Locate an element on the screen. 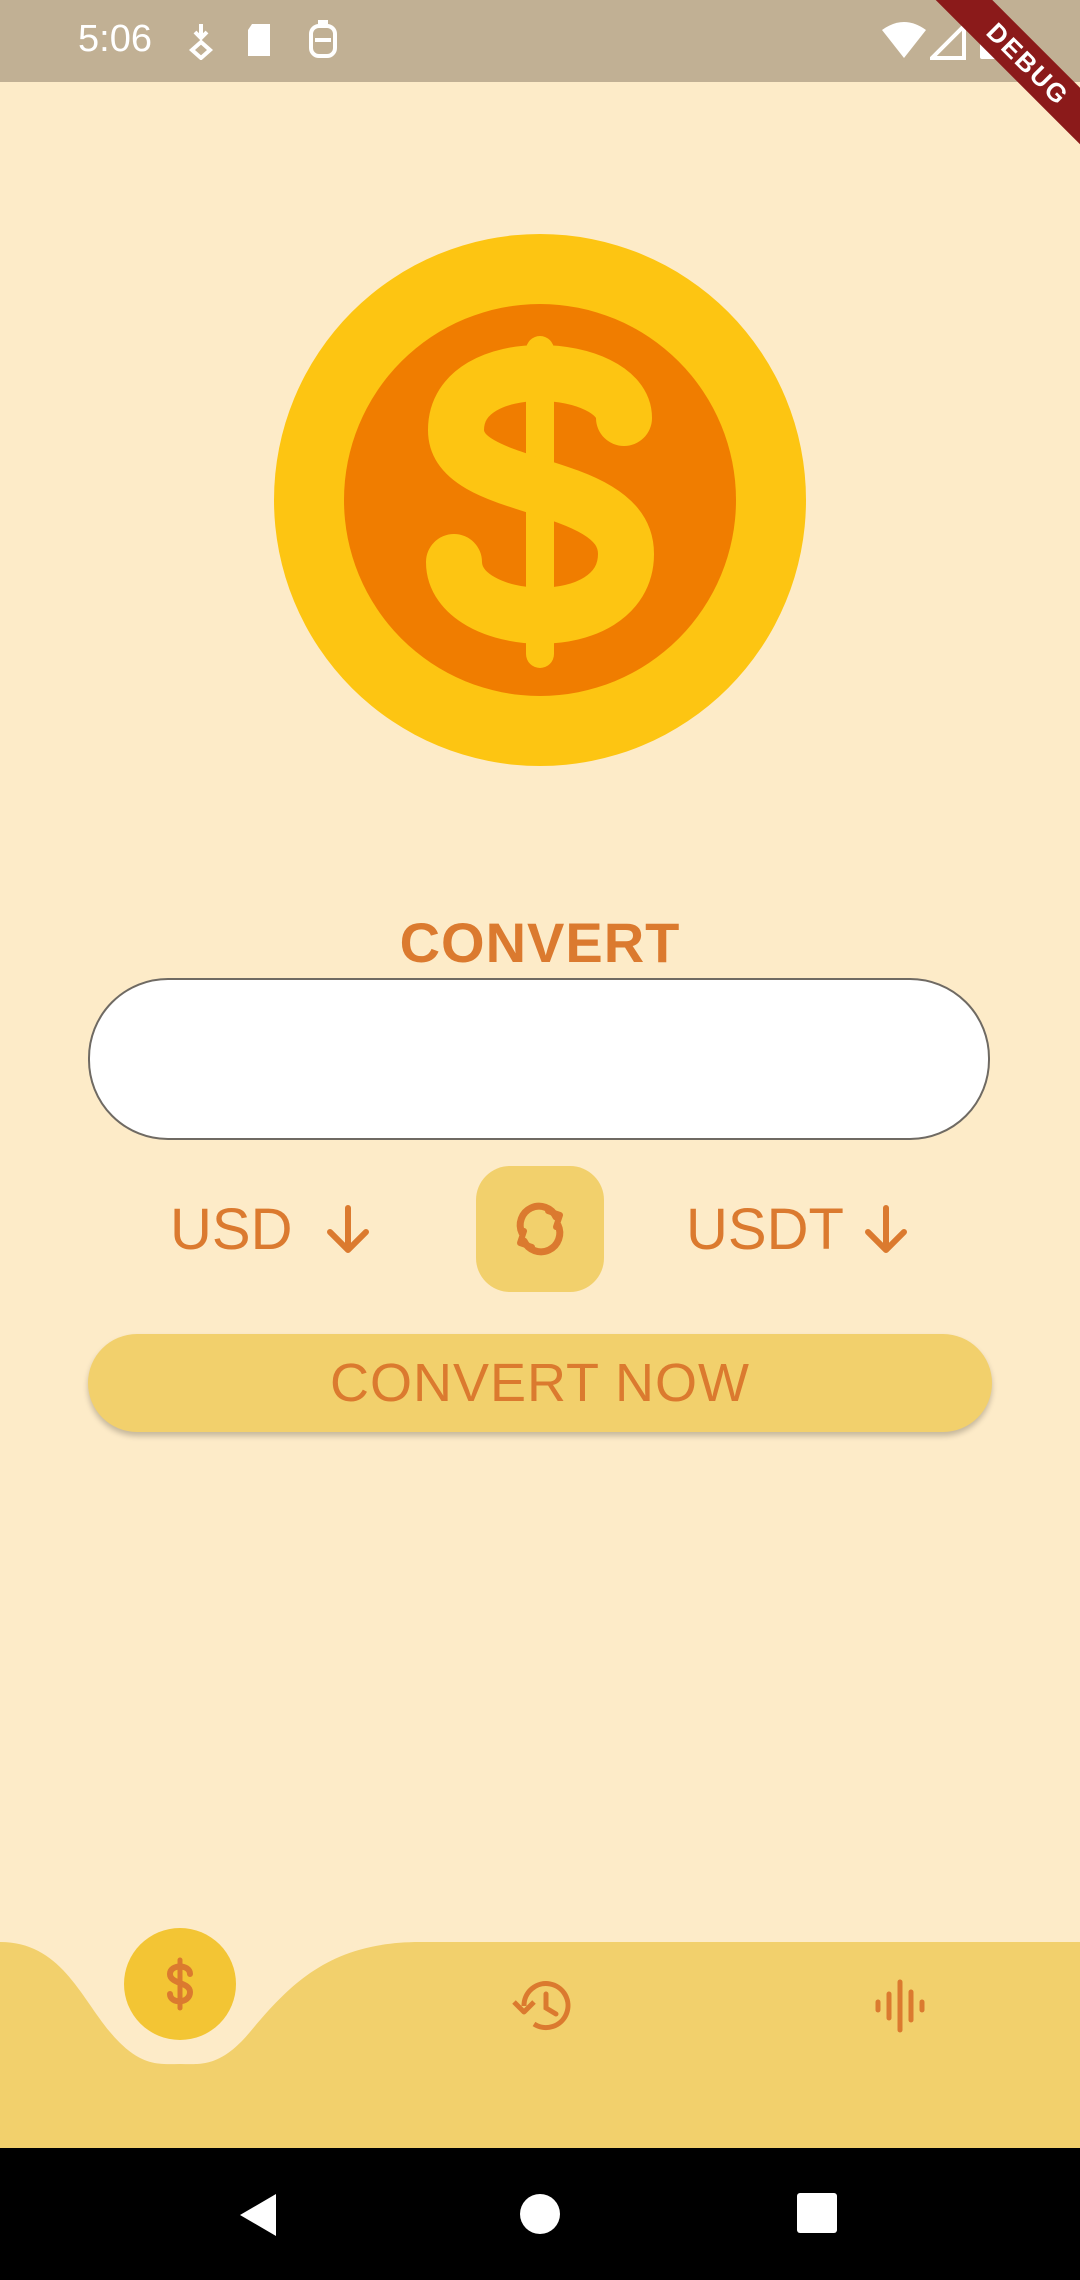  debug-label: DEBUG is located at coordinates (1000, 80).